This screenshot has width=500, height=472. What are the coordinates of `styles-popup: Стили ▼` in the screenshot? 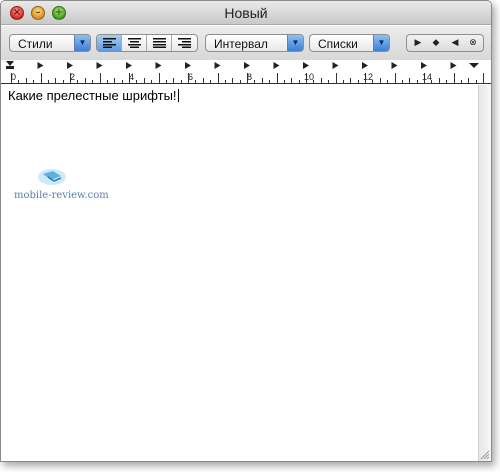 It's located at (50, 43).